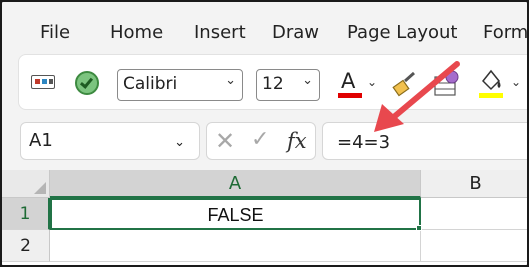 The image size is (529, 267). I want to click on annotation-arrow, so click(417, 96).